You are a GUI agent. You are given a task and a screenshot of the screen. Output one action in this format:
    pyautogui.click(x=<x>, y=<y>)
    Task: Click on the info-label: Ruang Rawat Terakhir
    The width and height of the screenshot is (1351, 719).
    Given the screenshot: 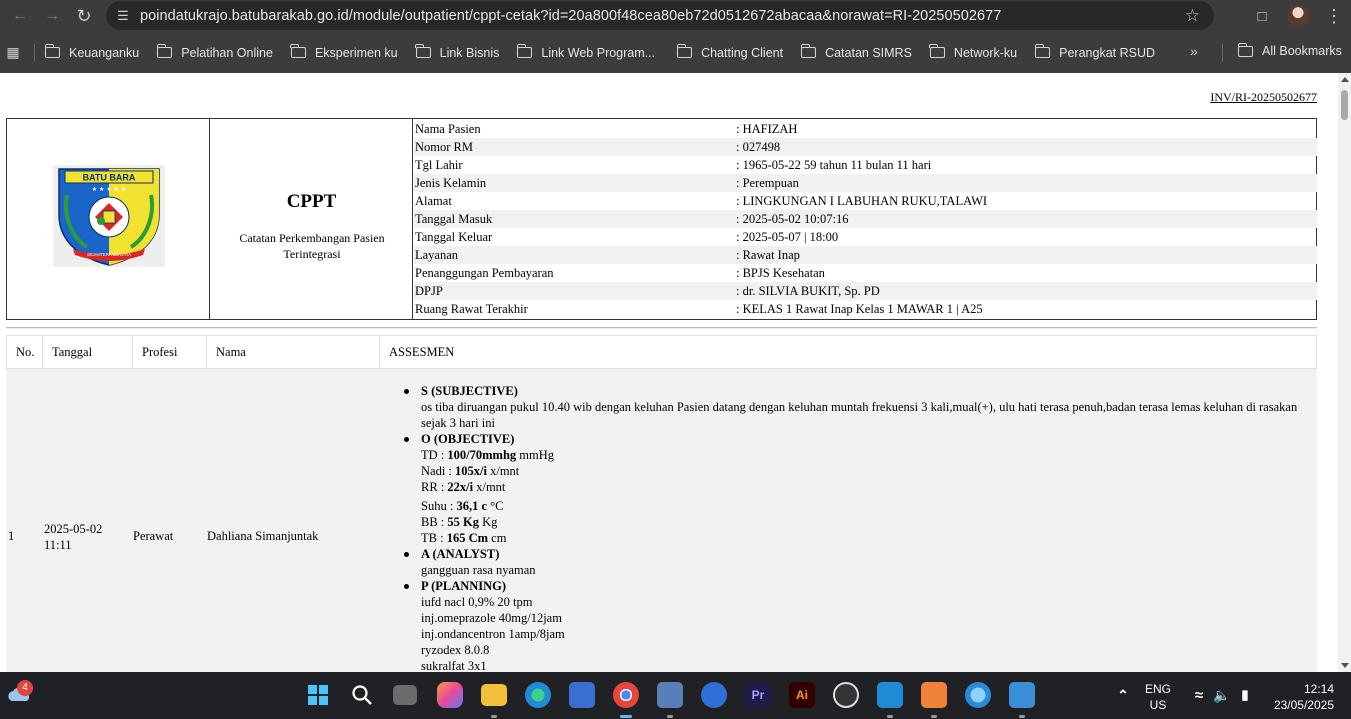 What is the action you would take?
    pyautogui.click(x=471, y=309)
    